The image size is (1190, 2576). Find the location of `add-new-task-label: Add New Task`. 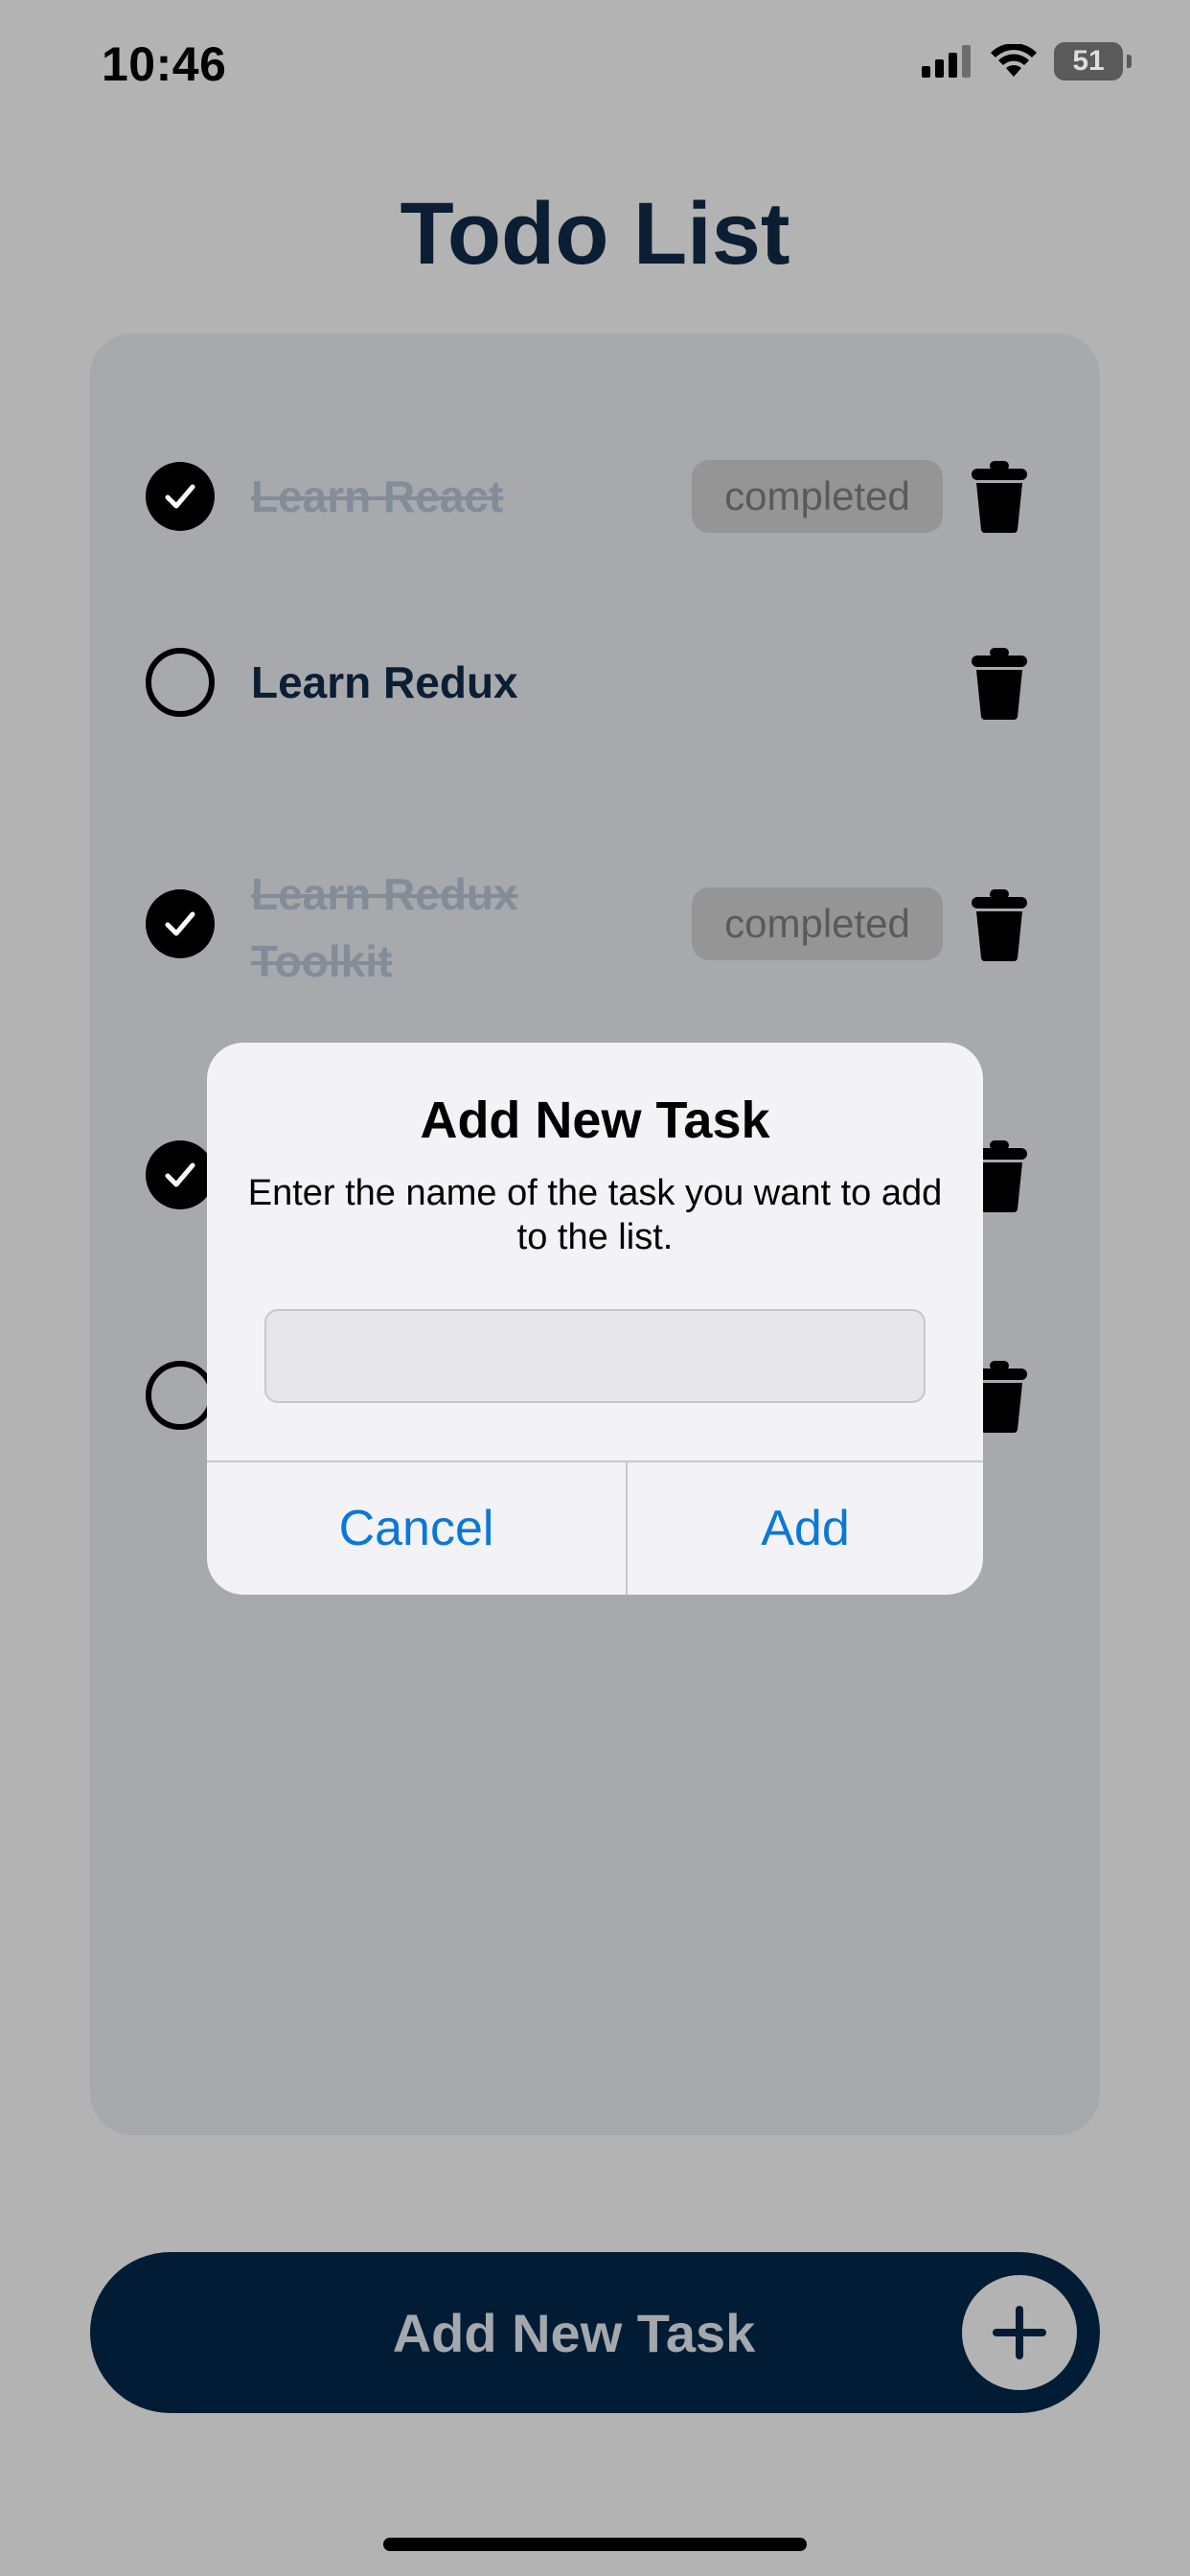

add-new-task-label: Add New Task is located at coordinates (574, 2332).